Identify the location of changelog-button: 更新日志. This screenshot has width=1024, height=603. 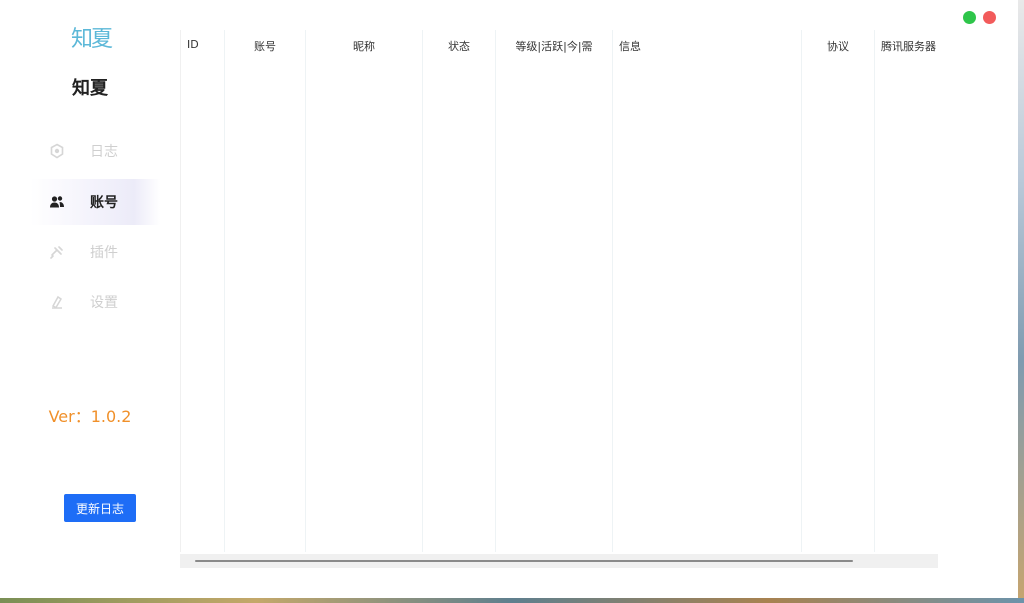
(100, 508).